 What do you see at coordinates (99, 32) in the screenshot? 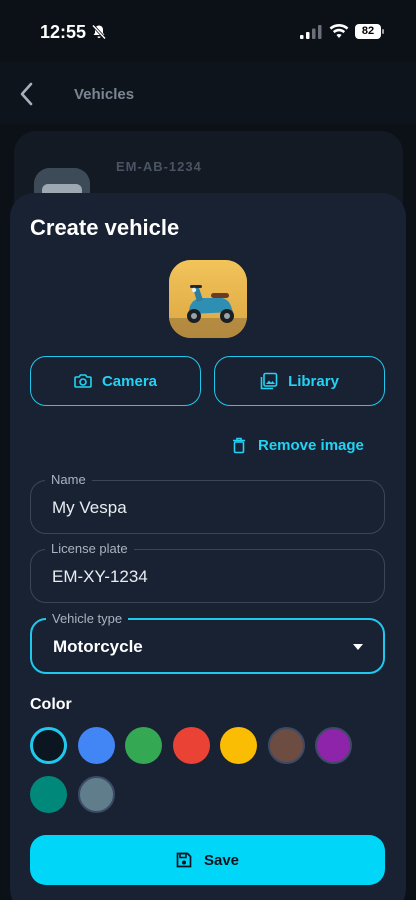
I see `bell-off-icon` at bounding box center [99, 32].